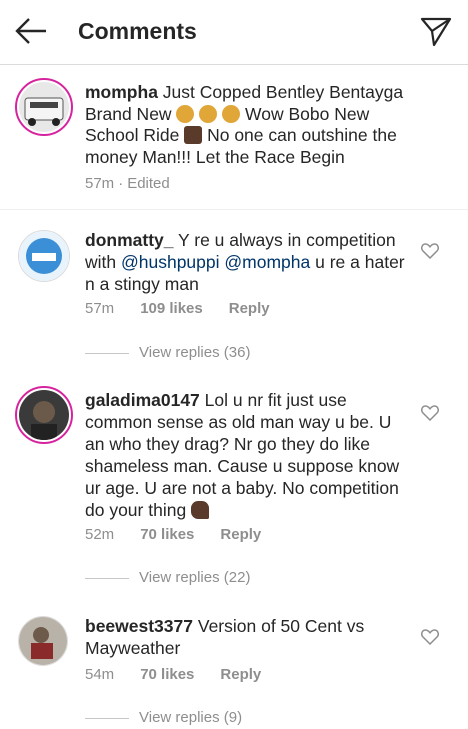  What do you see at coordinates (121, 92) in the screenshot?
I see `caption-username: mompha` at bounding box center [121, 92].